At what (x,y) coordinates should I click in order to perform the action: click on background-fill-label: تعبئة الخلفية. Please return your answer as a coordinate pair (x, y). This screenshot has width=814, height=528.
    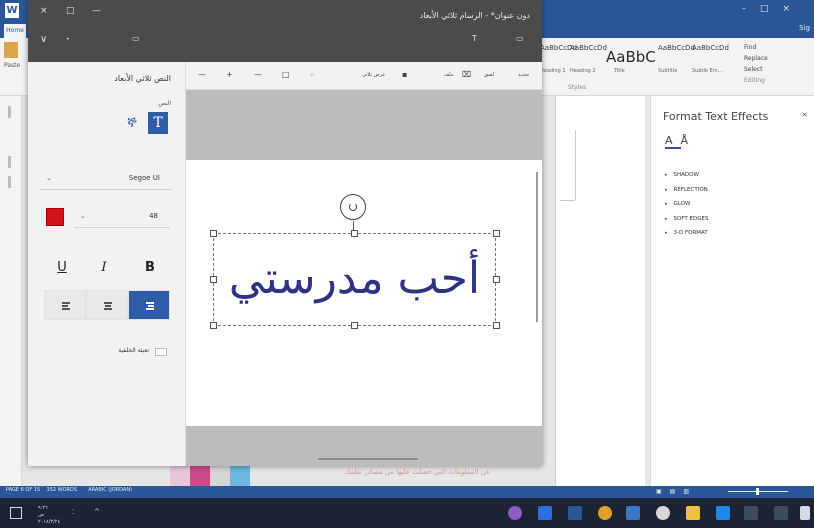
    Looking at the image, I should click on (133, 350).